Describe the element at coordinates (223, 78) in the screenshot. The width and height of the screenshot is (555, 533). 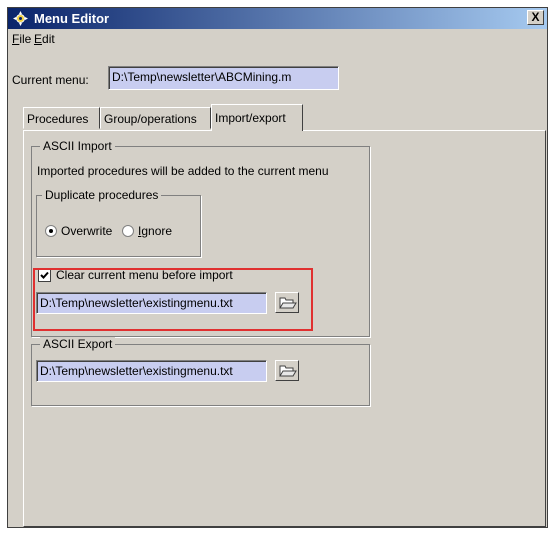
I see `current-menu-field: D:\Temp\newsletter\ABCMining.m` at that location.